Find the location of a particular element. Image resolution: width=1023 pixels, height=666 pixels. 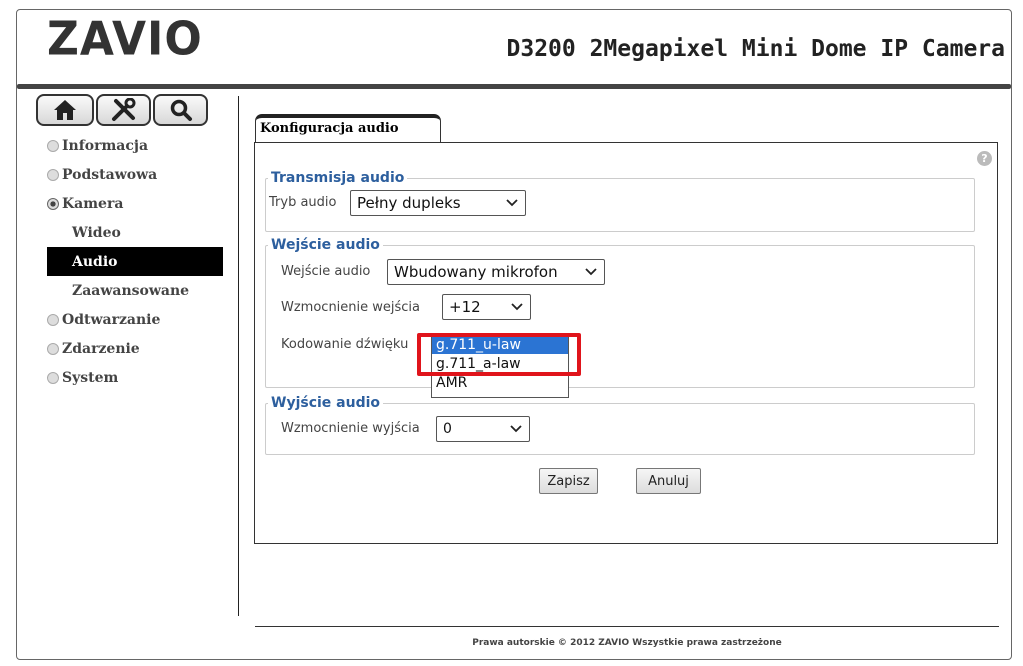

zavio-logo: ZAVIO is located at coordinates (125, 39).